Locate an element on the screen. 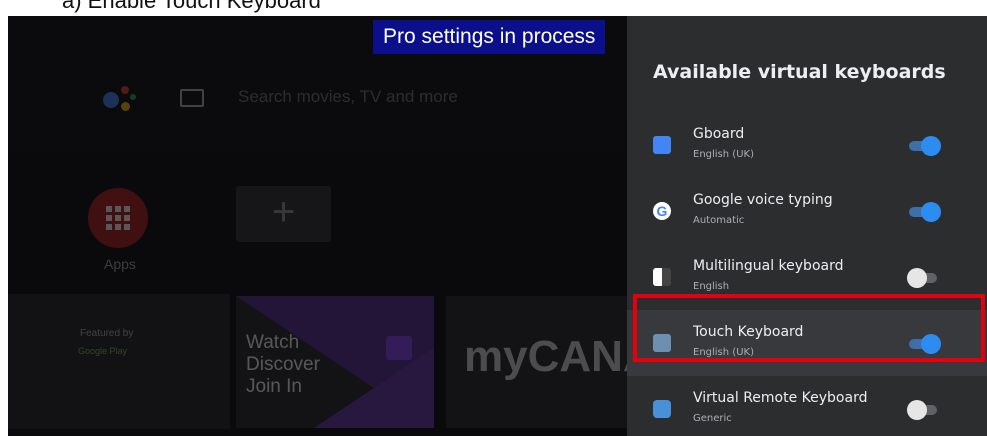  add-favorite-button: + is located at coordinates (283, 214).